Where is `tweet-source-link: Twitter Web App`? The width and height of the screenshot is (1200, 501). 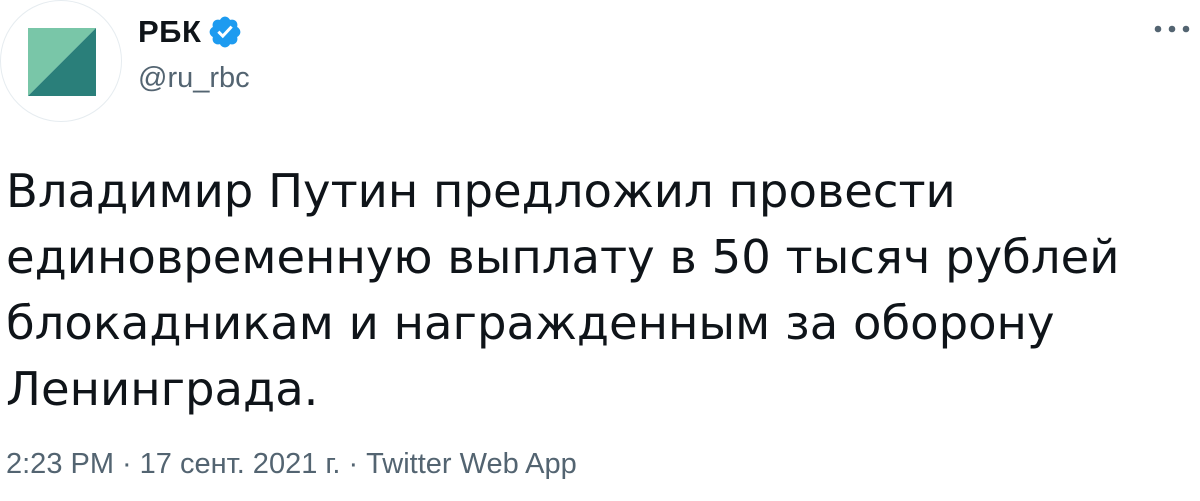
tweet-source-link: Twitter Web App is located at coordinates (471, 464).